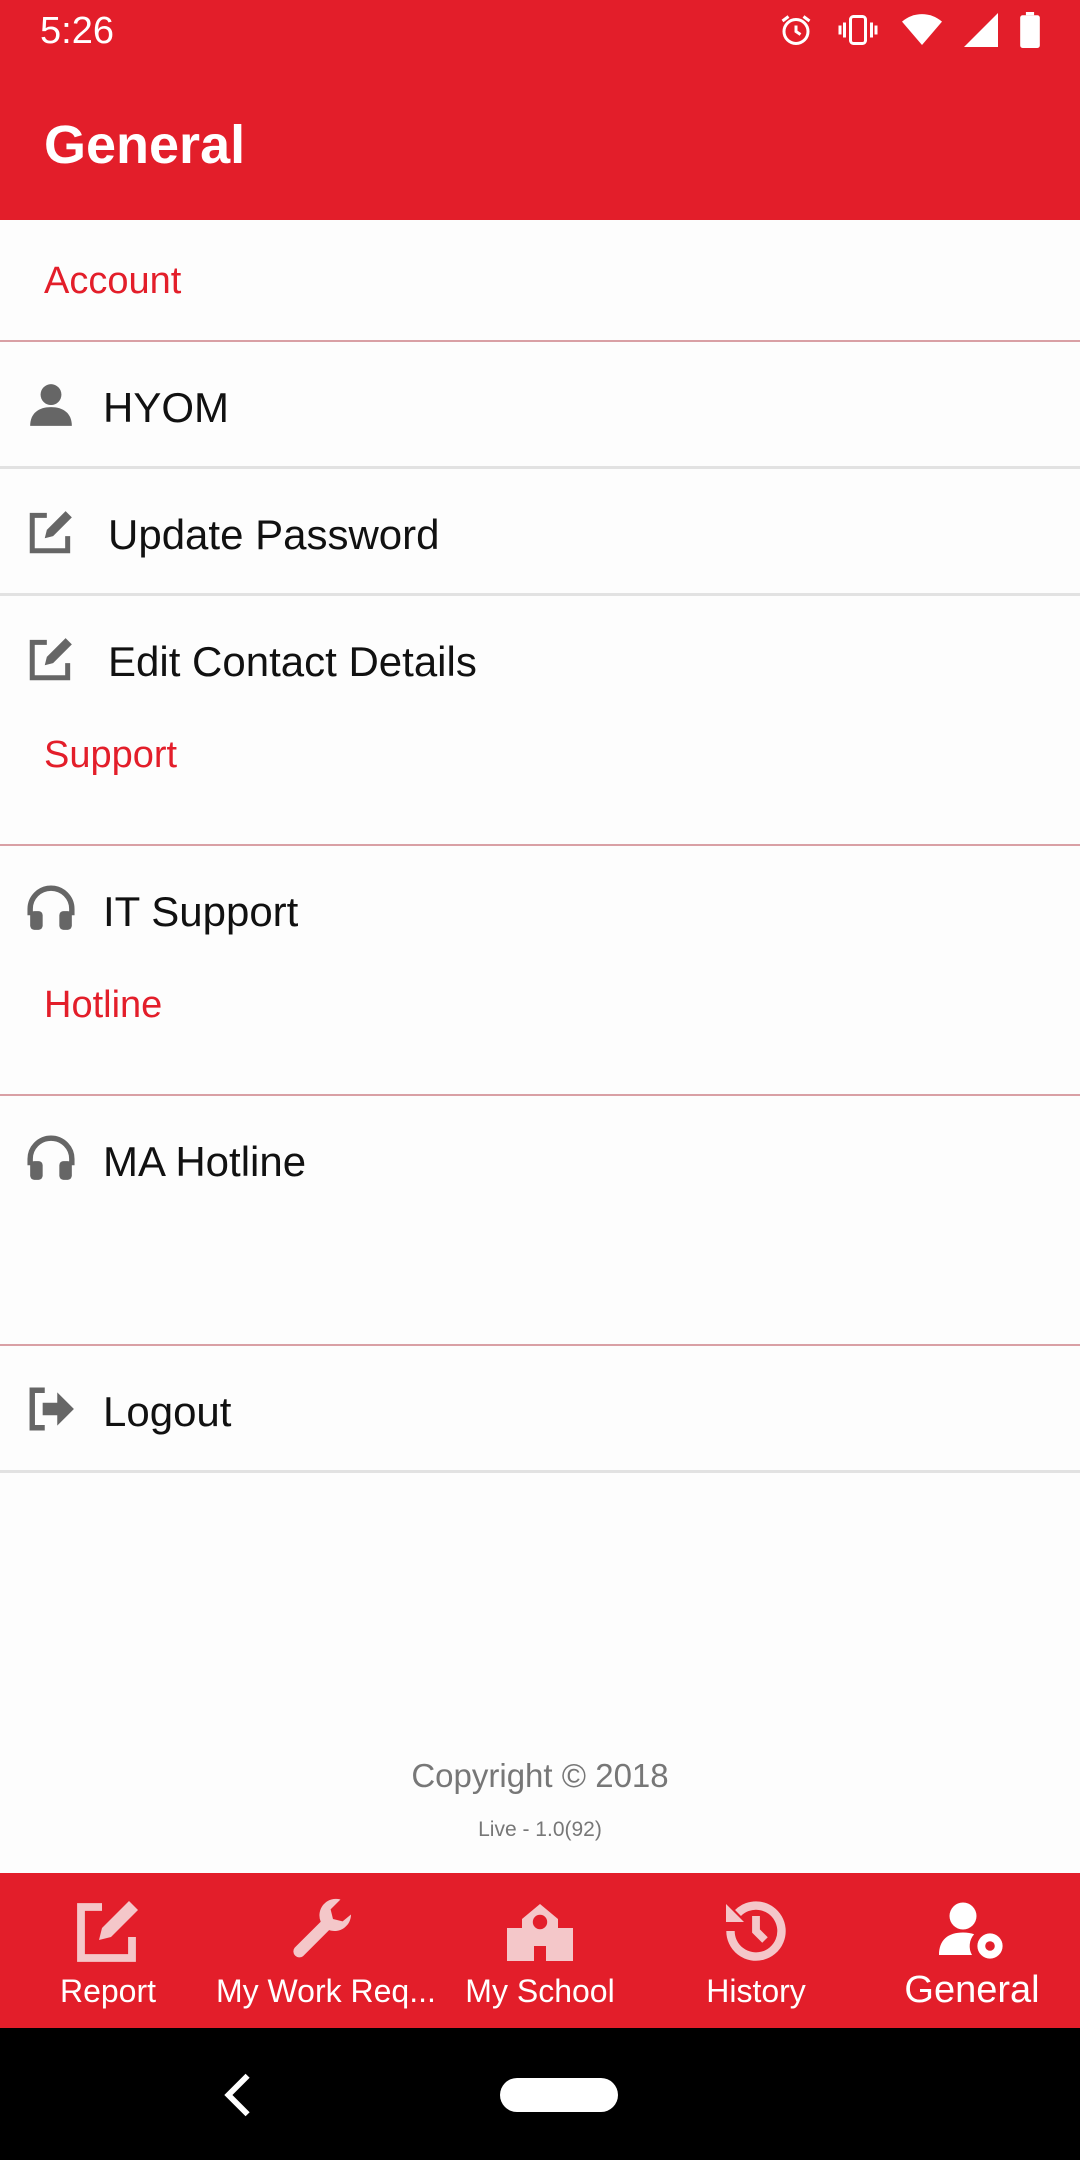 The width and height of the screenshot is (1080, 2160). Describe the element at coordinates (540, 1932) in the screenshot. I see `school-icon` at that location.